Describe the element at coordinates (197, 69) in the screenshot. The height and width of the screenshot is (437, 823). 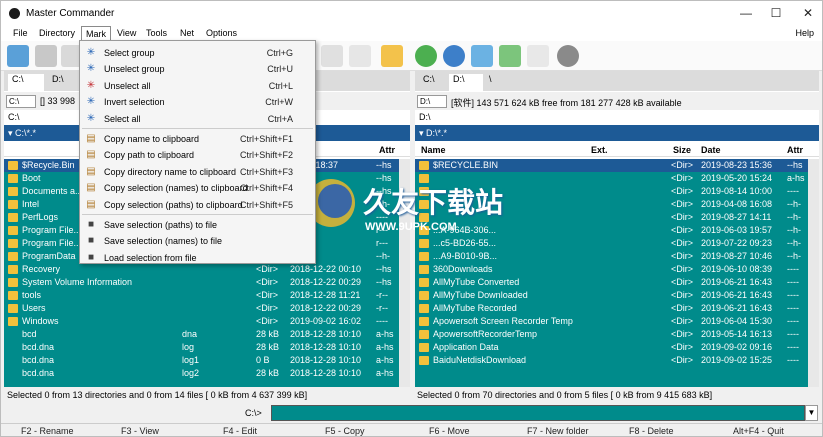
I see `menu-item: ✳ Unselect group Ctrl+U` at that location.